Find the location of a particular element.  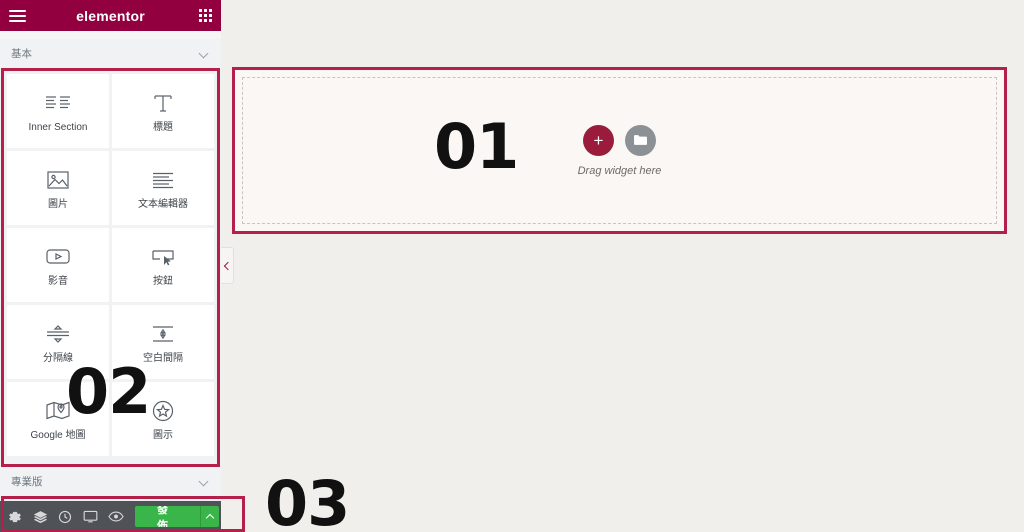

button-icon is located at coordinates (163, 257).